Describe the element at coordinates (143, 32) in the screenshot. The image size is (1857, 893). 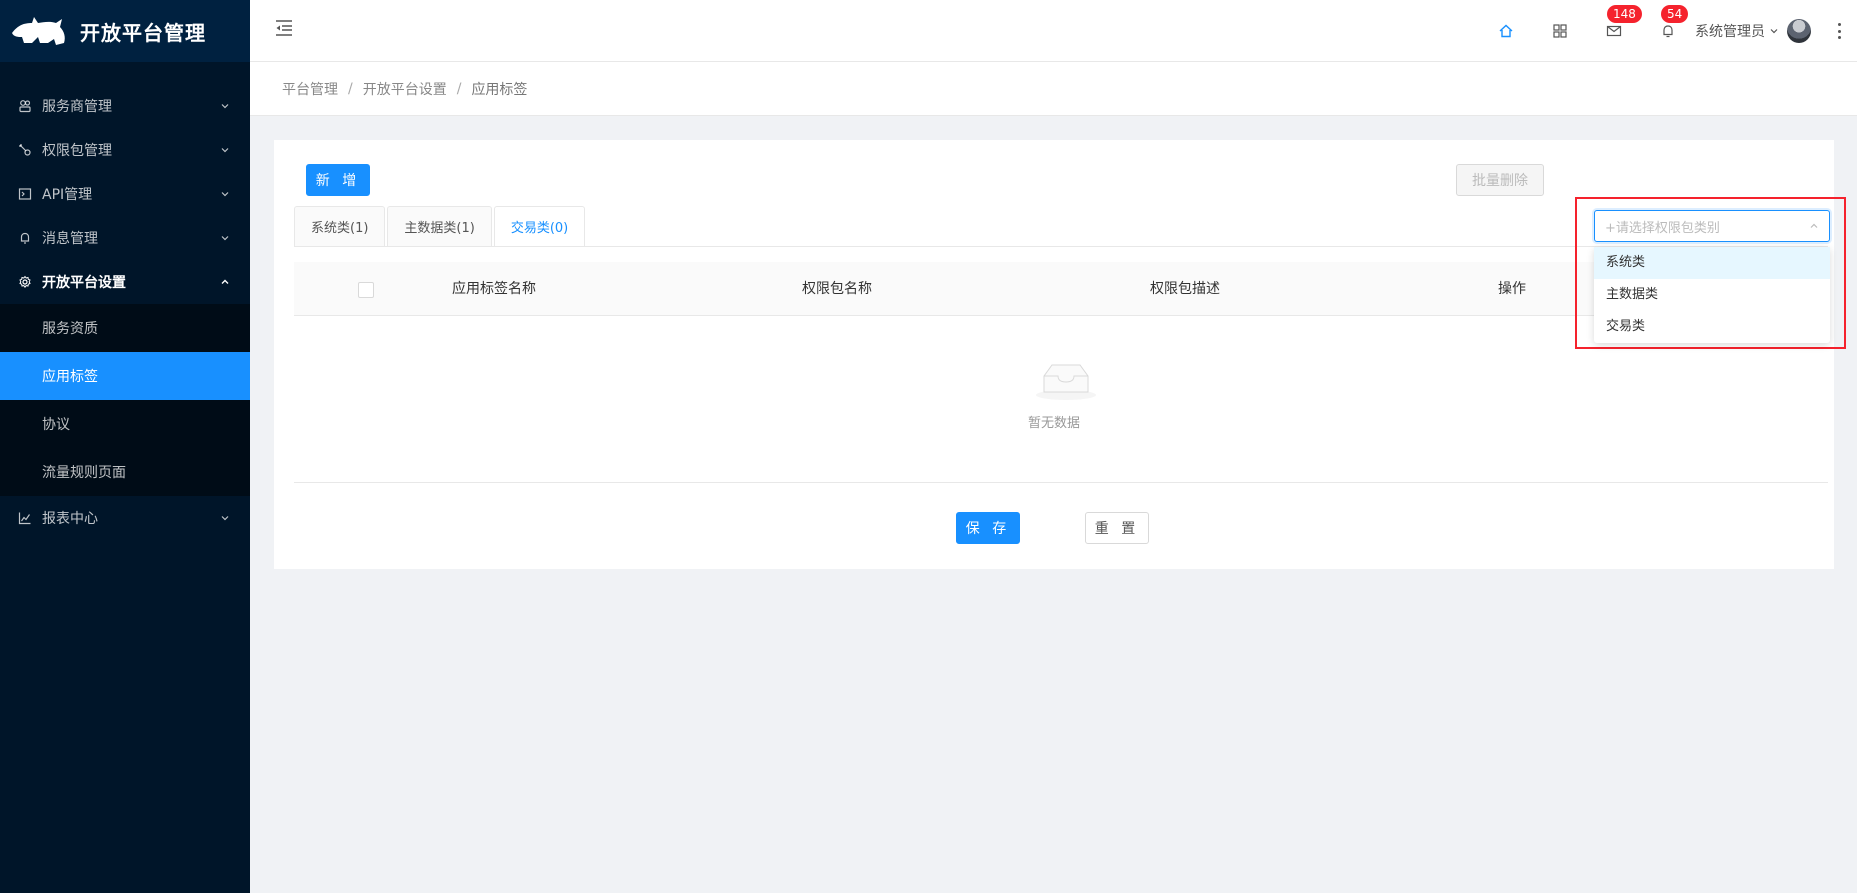
I see `app-title: 开放平台管理` at that location.